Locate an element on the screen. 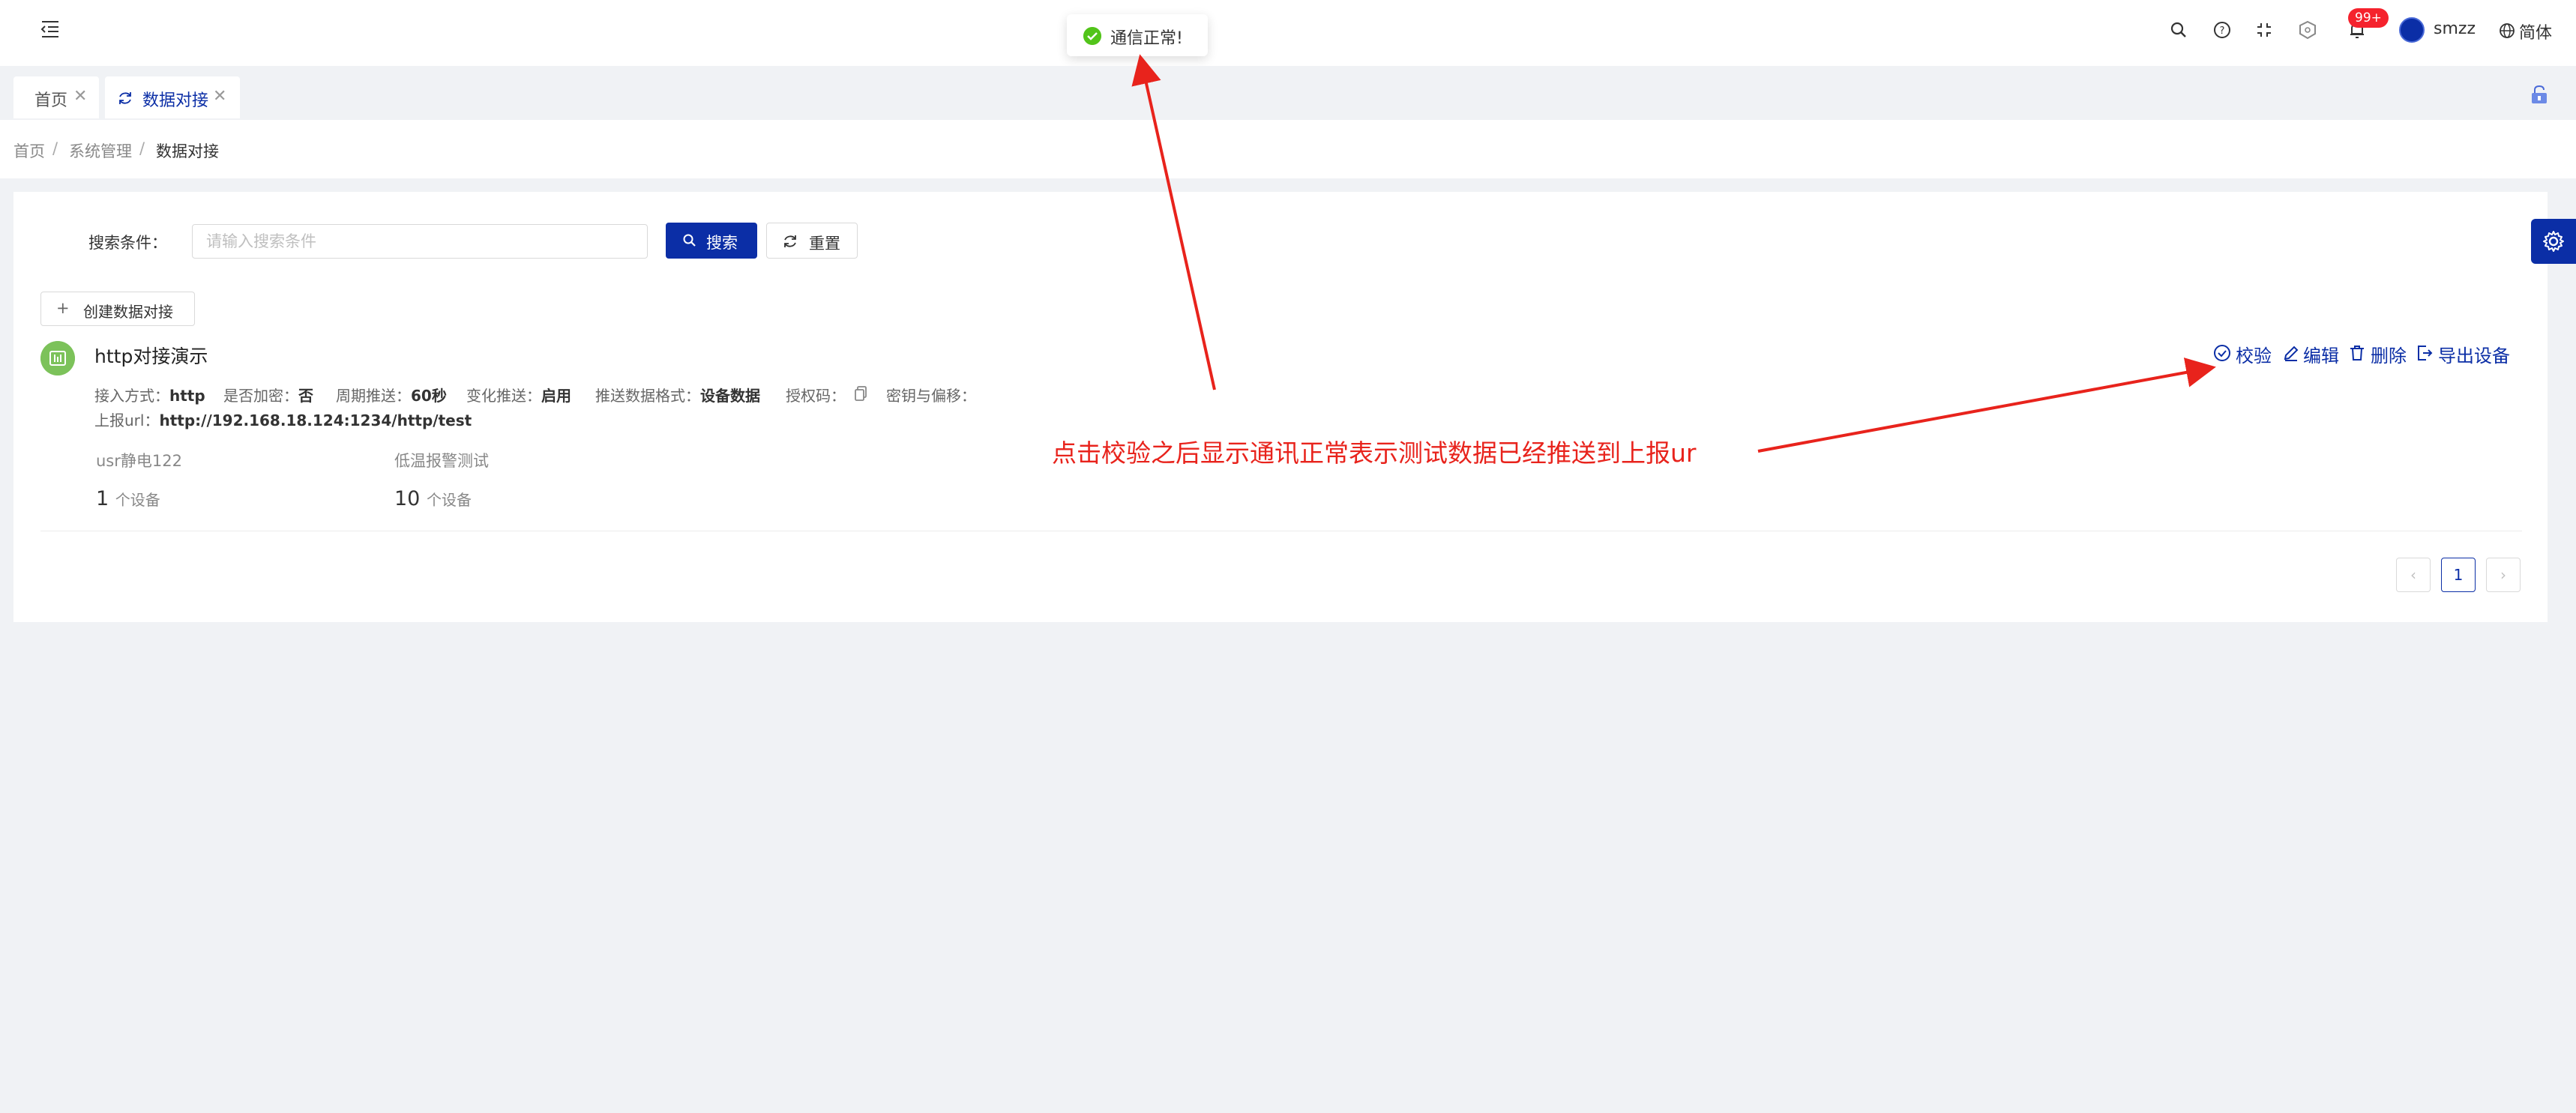 The image size is (2576, 1113). help-icon: ? is located at coordinates (2222, 29).